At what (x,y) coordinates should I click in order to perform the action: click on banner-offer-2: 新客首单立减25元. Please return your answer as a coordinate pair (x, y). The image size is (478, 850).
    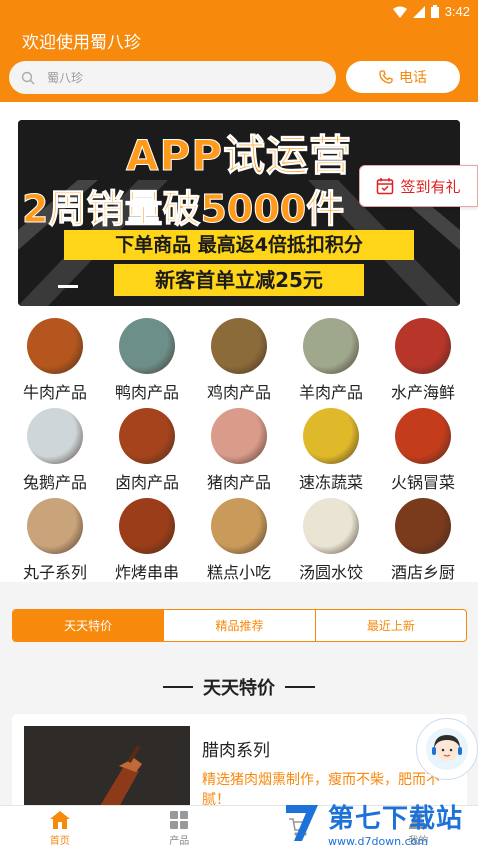
    Looking at the image, I should click on (239, 280).